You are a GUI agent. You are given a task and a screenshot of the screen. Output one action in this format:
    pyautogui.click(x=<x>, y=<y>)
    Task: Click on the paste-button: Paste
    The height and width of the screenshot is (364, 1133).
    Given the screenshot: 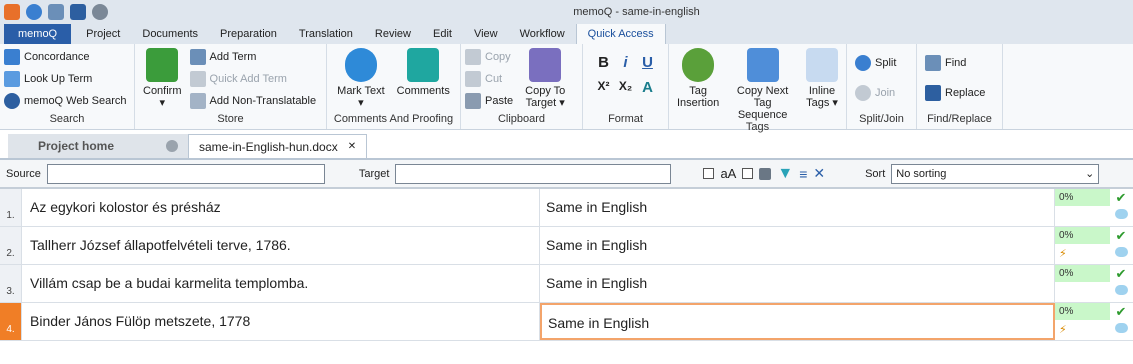 What is the action you would take?
    pyautogui.click(x=491, y=101)
    